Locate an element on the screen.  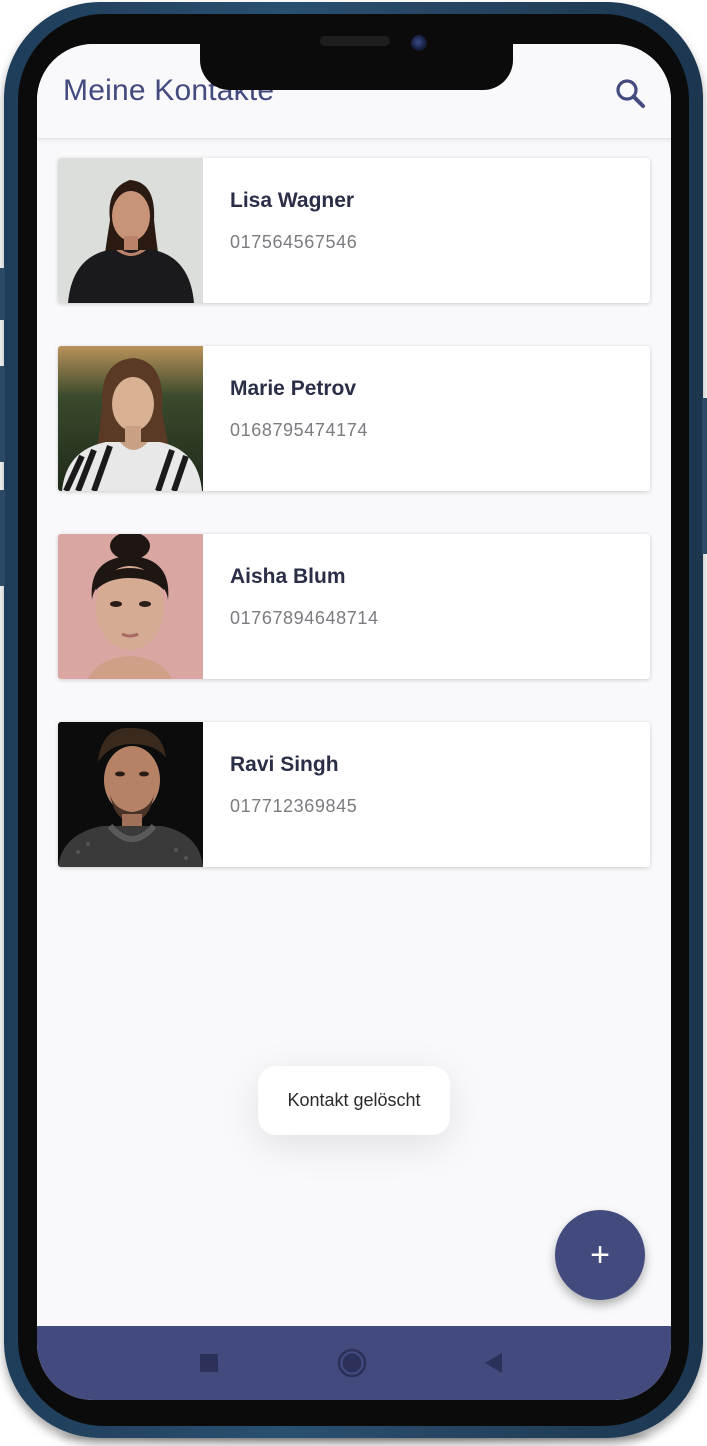
side-button-volume-down is located at coordinates (2, 538).